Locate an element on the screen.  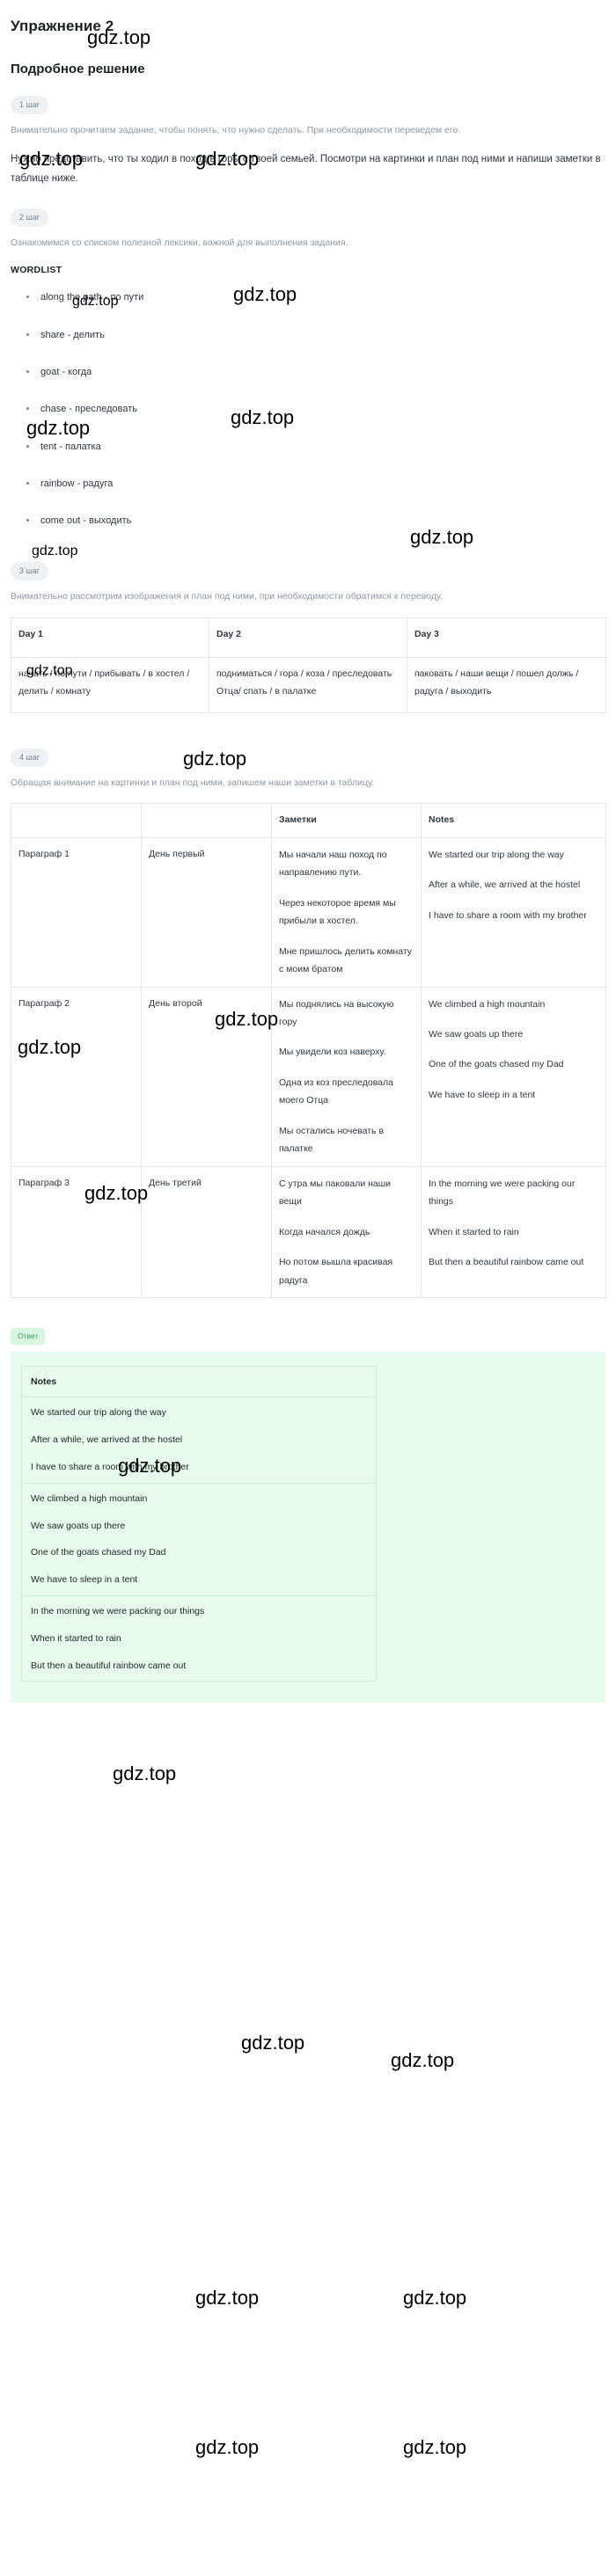
day-label: День третий is located at coordinates (207, 1232).